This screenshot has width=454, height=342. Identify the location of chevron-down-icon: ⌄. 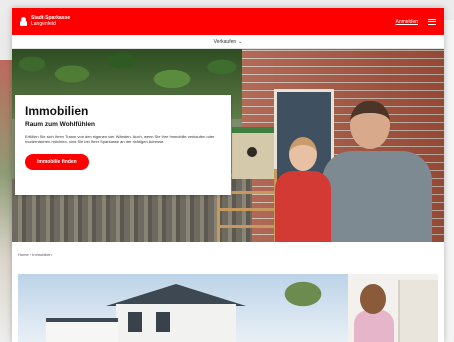
(240, 42).